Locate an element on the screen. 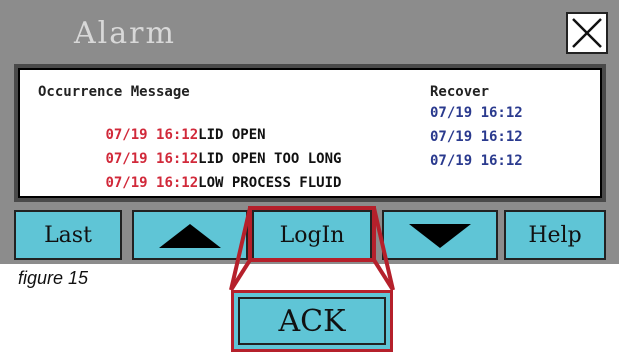 This screenshot has width=619, height=362. ack-button-label: ACK is located at coordinates (312, 321).